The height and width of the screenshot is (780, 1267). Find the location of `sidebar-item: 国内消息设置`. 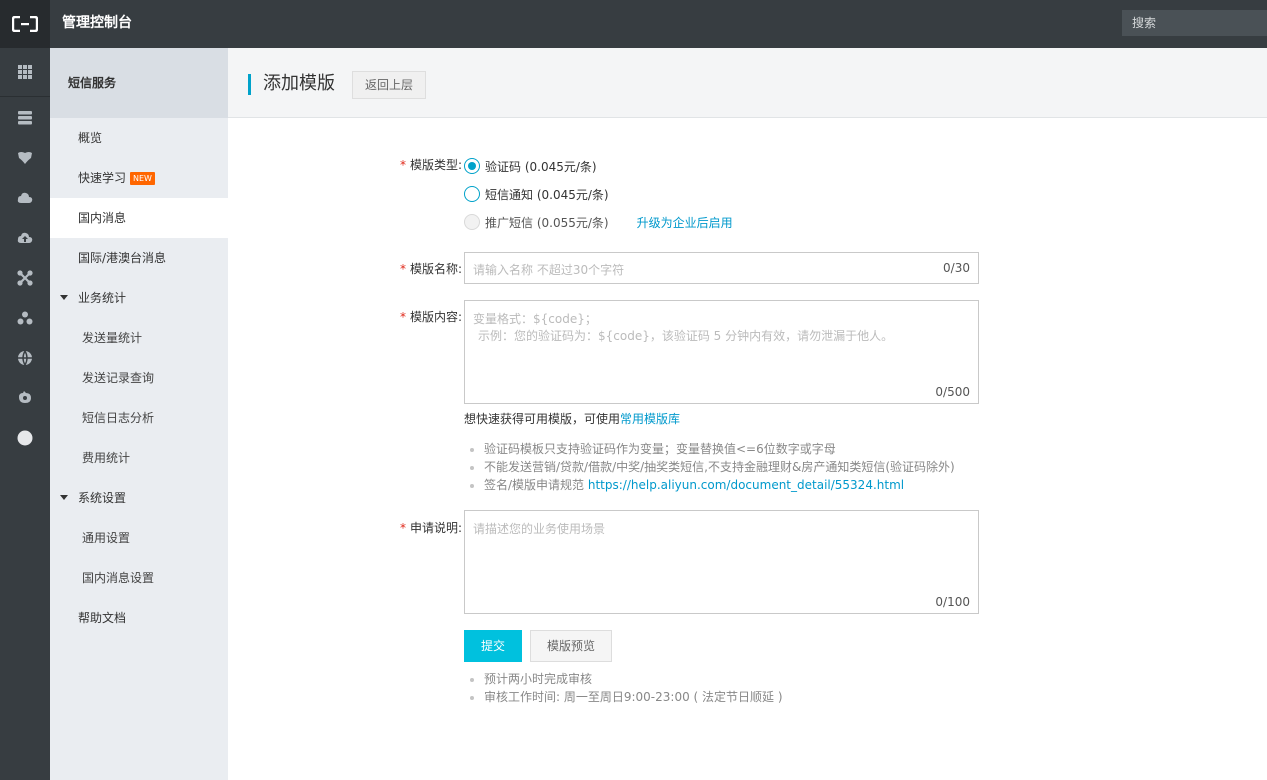

sidebar-item: 国内消息设置 is located at coordinates (139, 578).